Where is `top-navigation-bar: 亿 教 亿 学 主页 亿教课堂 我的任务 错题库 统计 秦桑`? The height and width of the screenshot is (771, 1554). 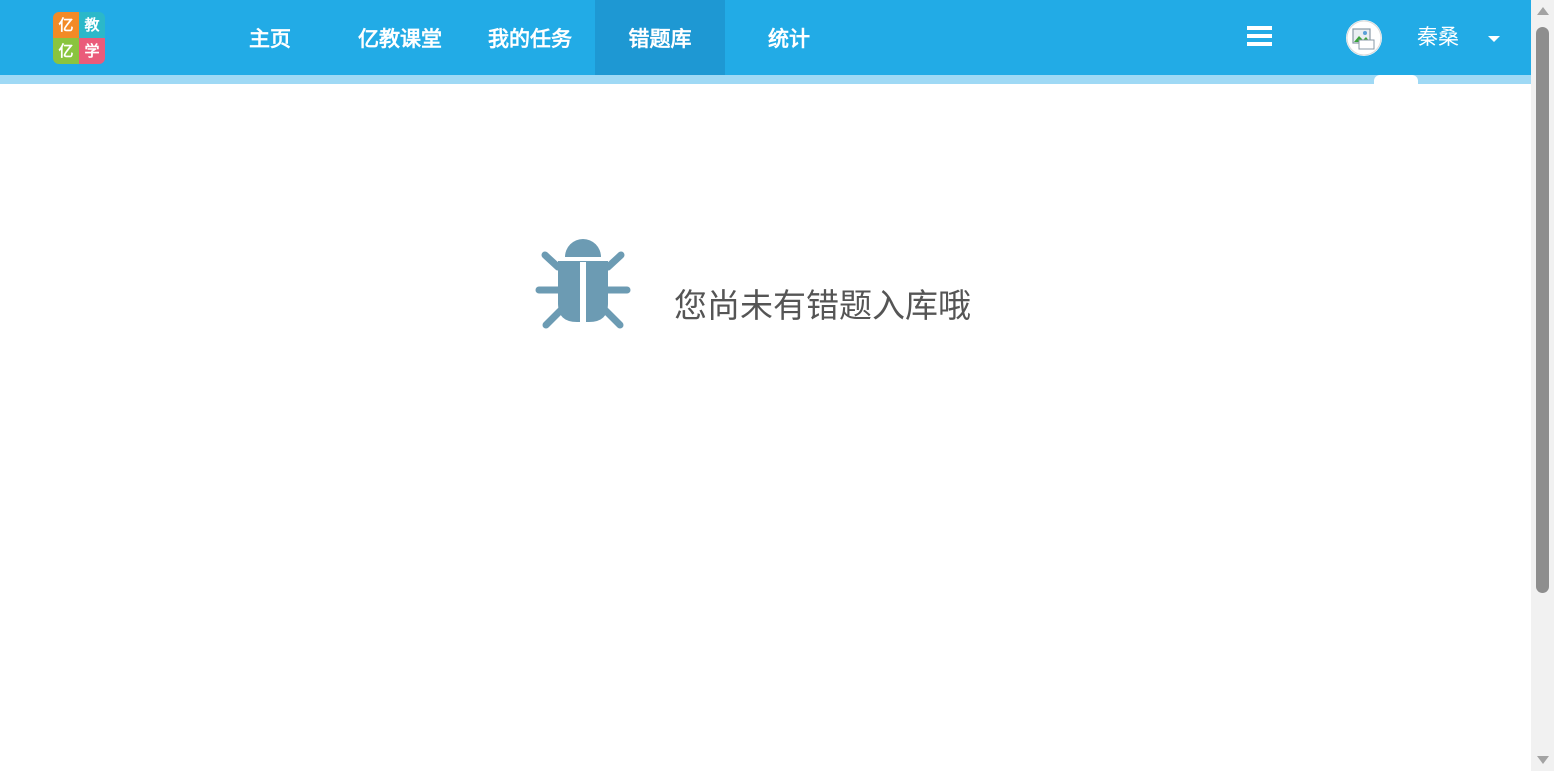
top-navigation-bar: 亿 教 亿 学 主页 亿教课堂 我的任务 错题库 统计 秦桑 is located at coordinates (765, 37).